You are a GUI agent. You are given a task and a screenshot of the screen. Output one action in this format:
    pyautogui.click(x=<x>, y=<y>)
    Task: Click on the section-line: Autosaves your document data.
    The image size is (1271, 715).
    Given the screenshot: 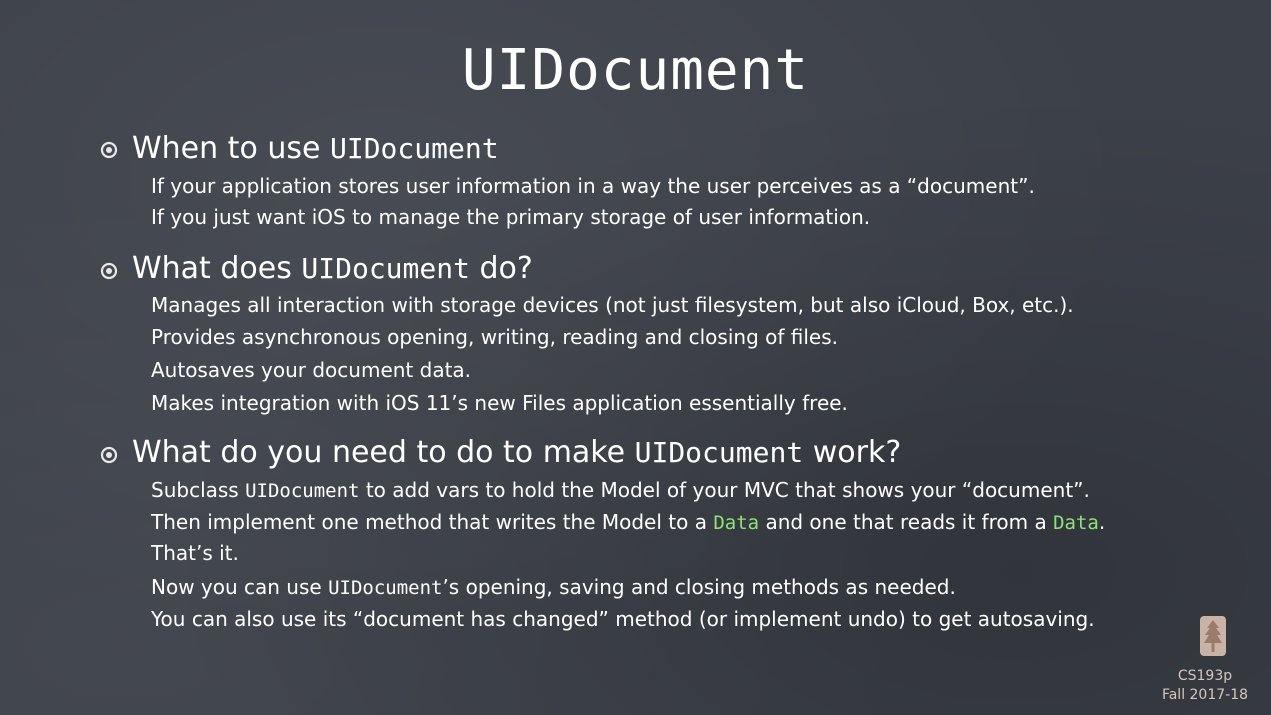 What is the action you would take?
    pyautogui.click(x=311, y=370)
    